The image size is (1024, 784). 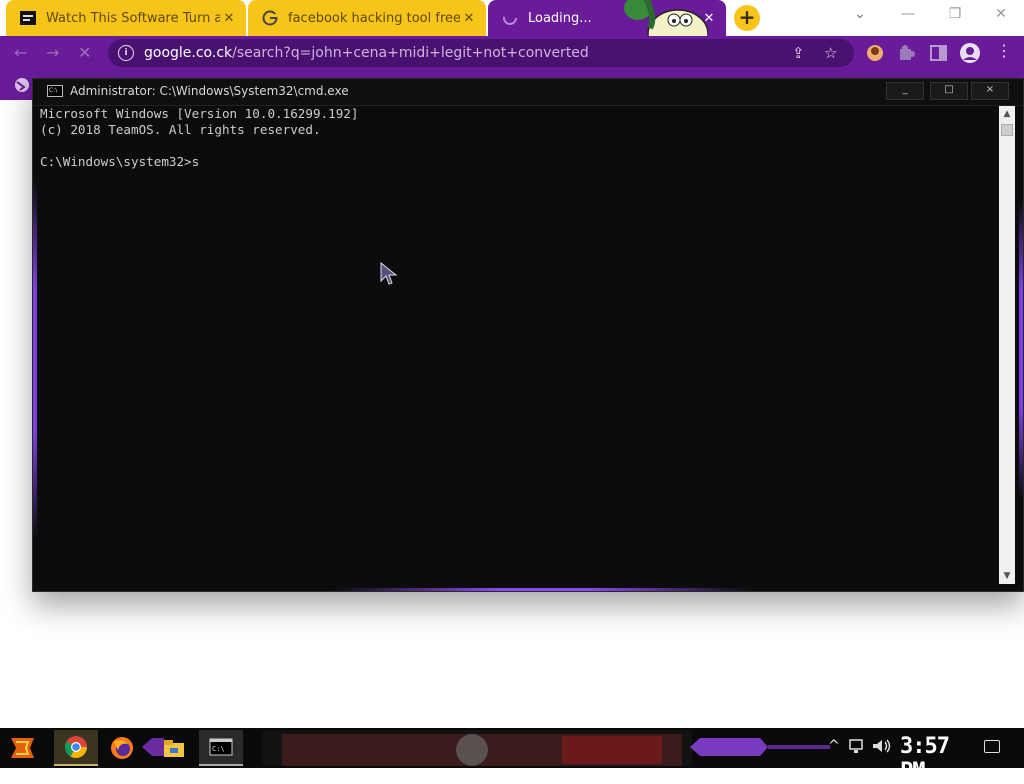 I want to click on windows-taskbar: C:\ ^ 3:57 PM, so click(x=512, y=756).